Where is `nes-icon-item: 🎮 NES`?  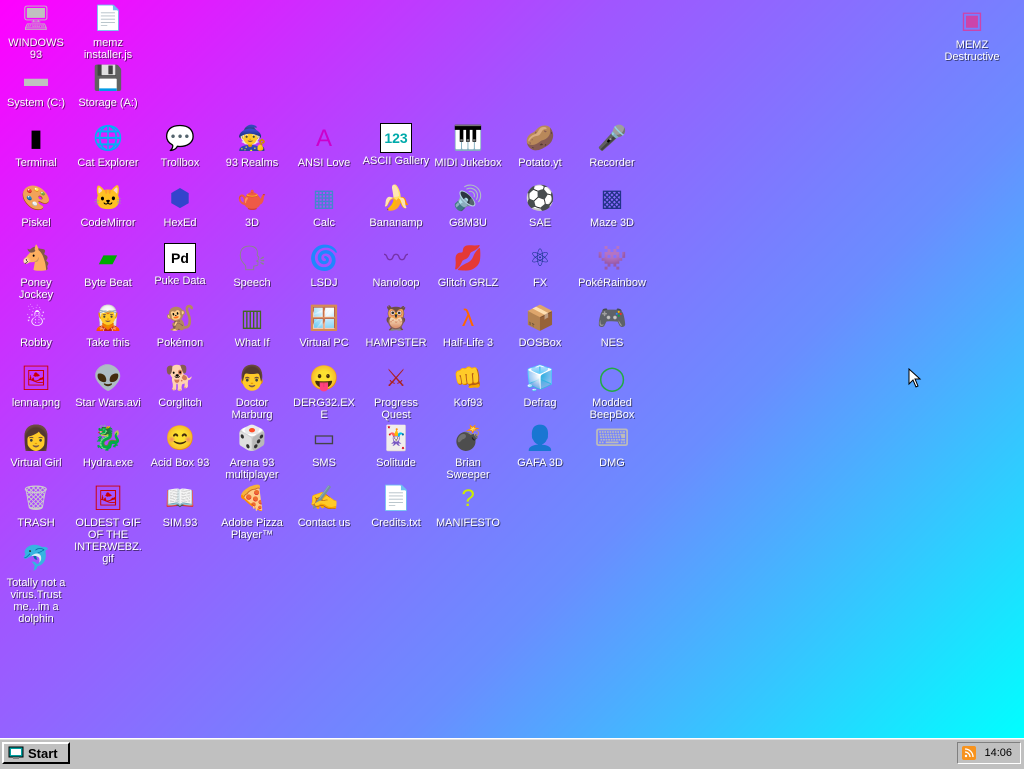
nes-icon-item: 🎮 NES is located at coordinates (612, 326).